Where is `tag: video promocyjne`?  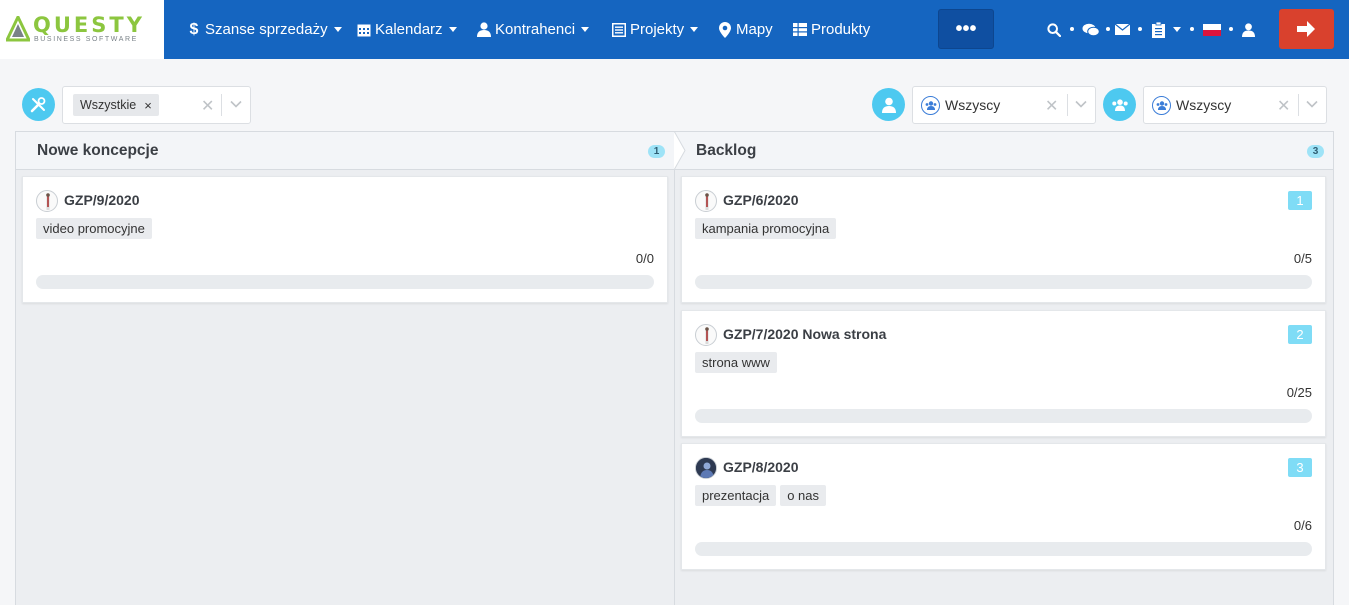 tag: video promocyjne is located at coordinates (94, 228).